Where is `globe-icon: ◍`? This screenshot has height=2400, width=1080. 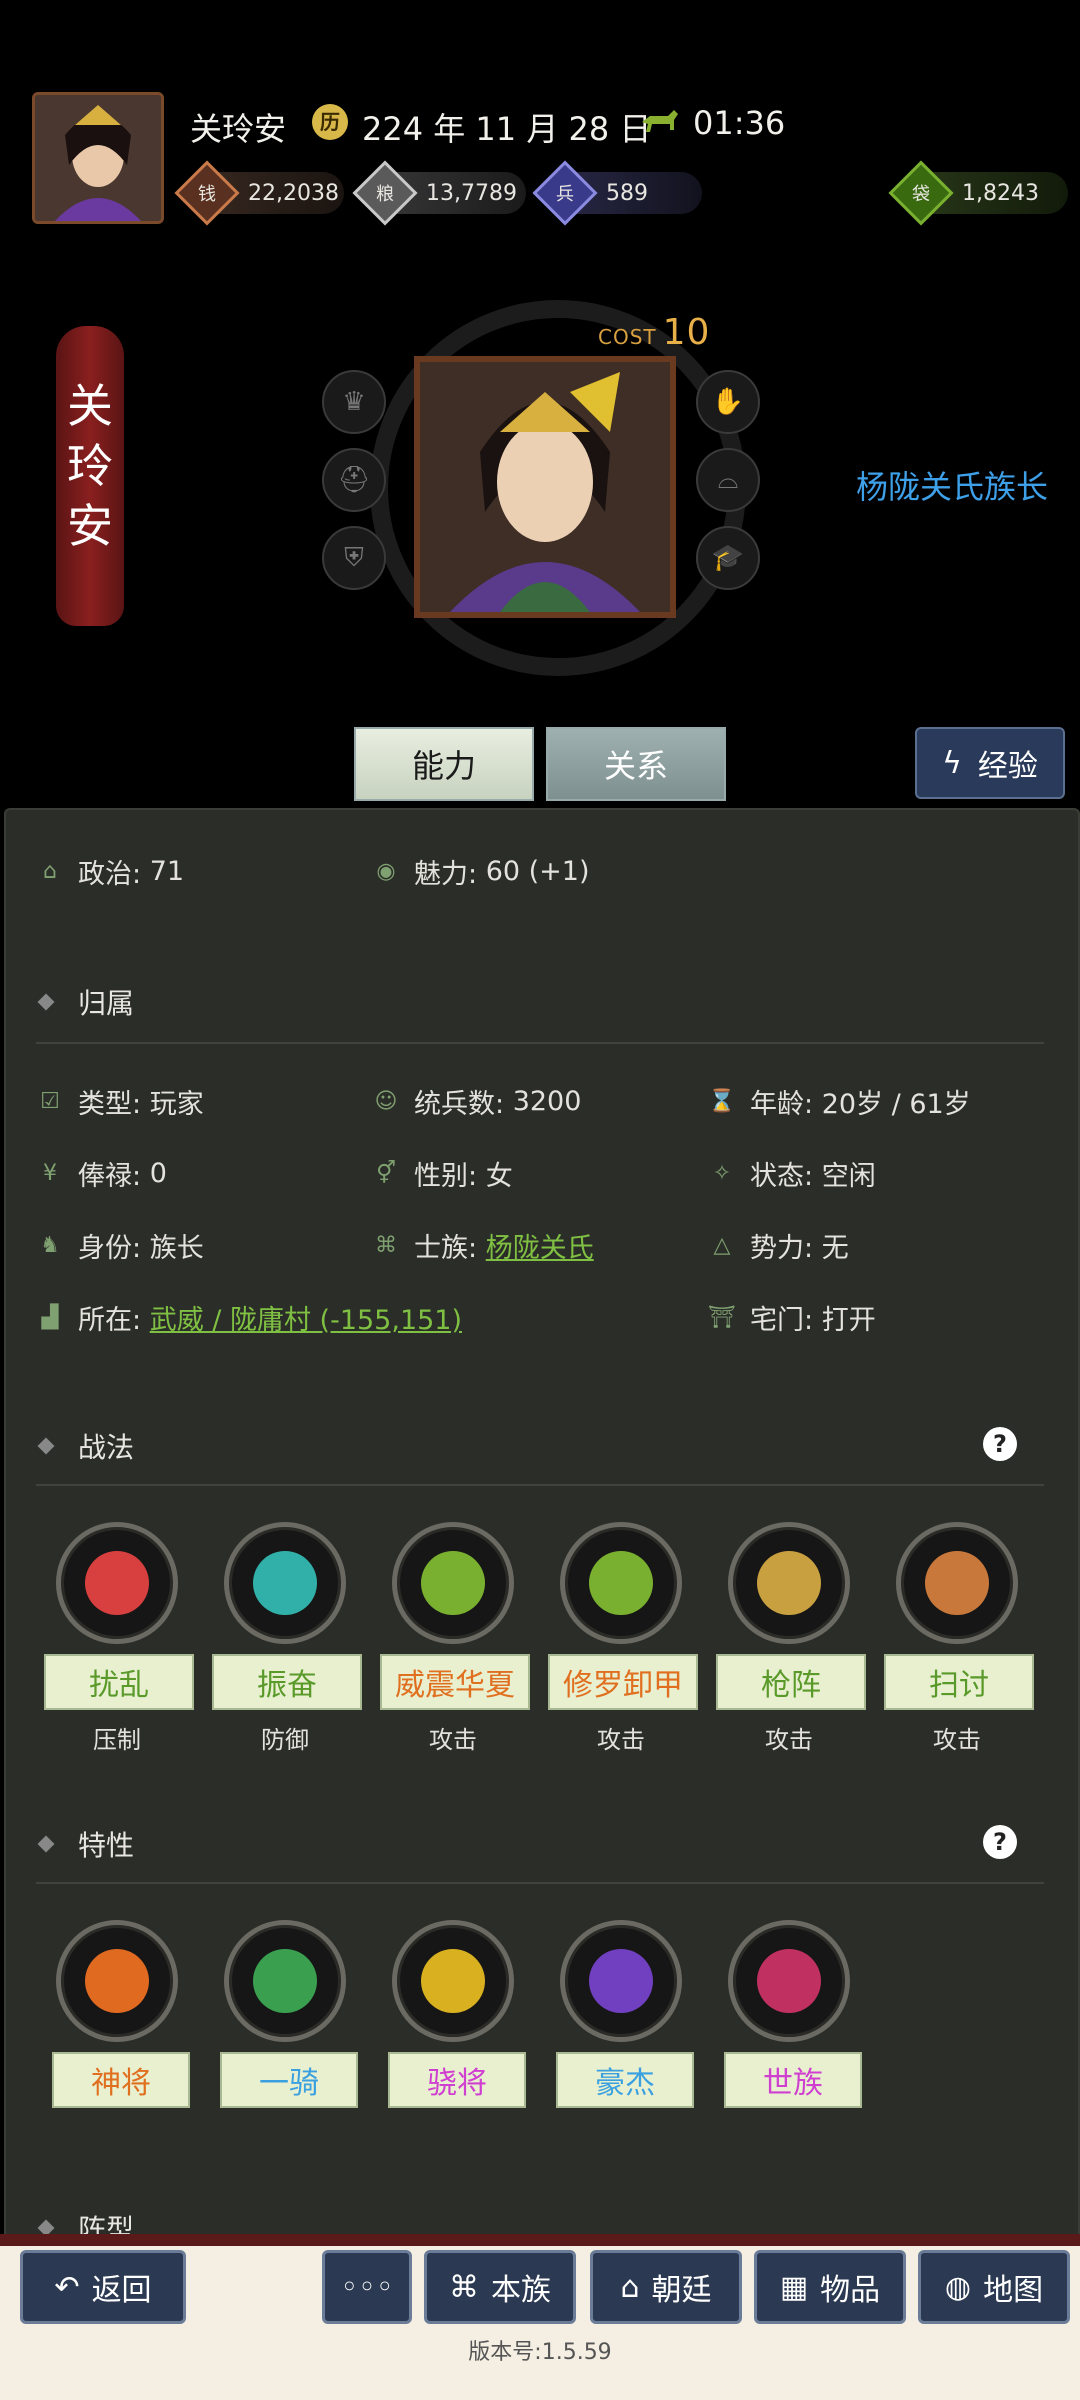
globe-icon: ◍ is located at coordinates (958, 2287).